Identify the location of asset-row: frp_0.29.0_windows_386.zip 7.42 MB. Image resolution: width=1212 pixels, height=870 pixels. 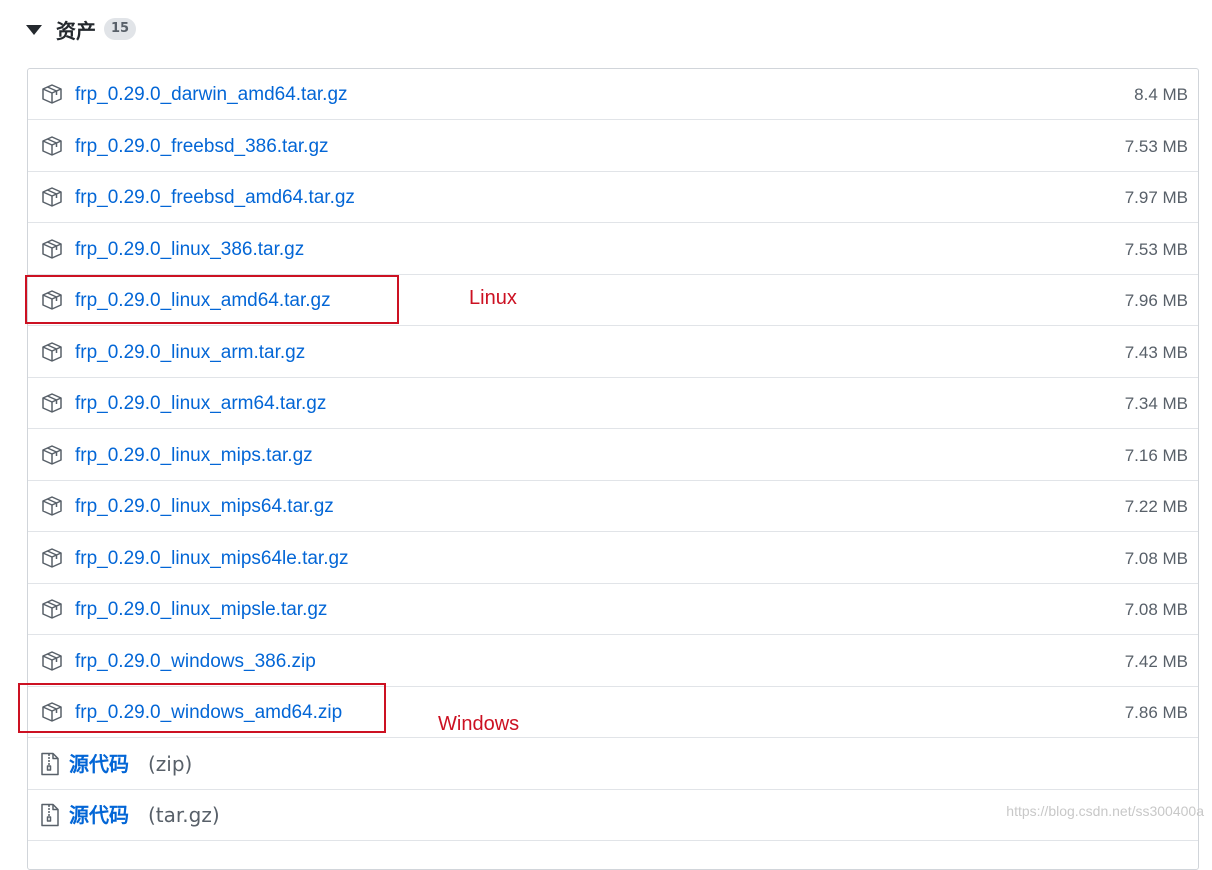
(613, 661).